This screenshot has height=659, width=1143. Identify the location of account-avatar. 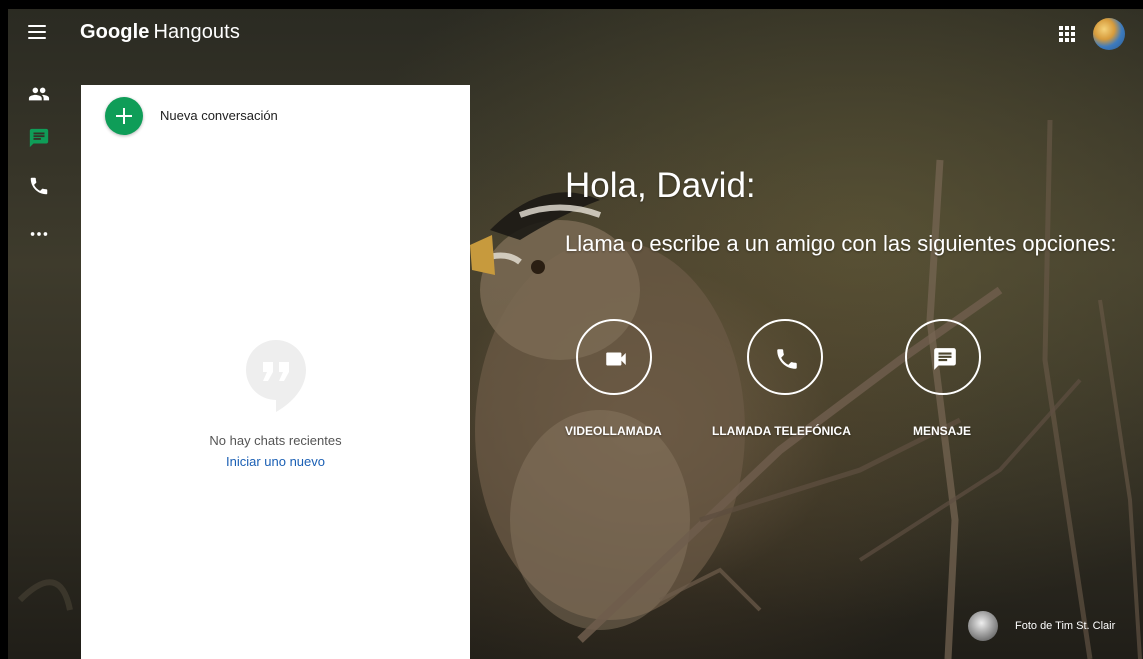
(1109, 34).